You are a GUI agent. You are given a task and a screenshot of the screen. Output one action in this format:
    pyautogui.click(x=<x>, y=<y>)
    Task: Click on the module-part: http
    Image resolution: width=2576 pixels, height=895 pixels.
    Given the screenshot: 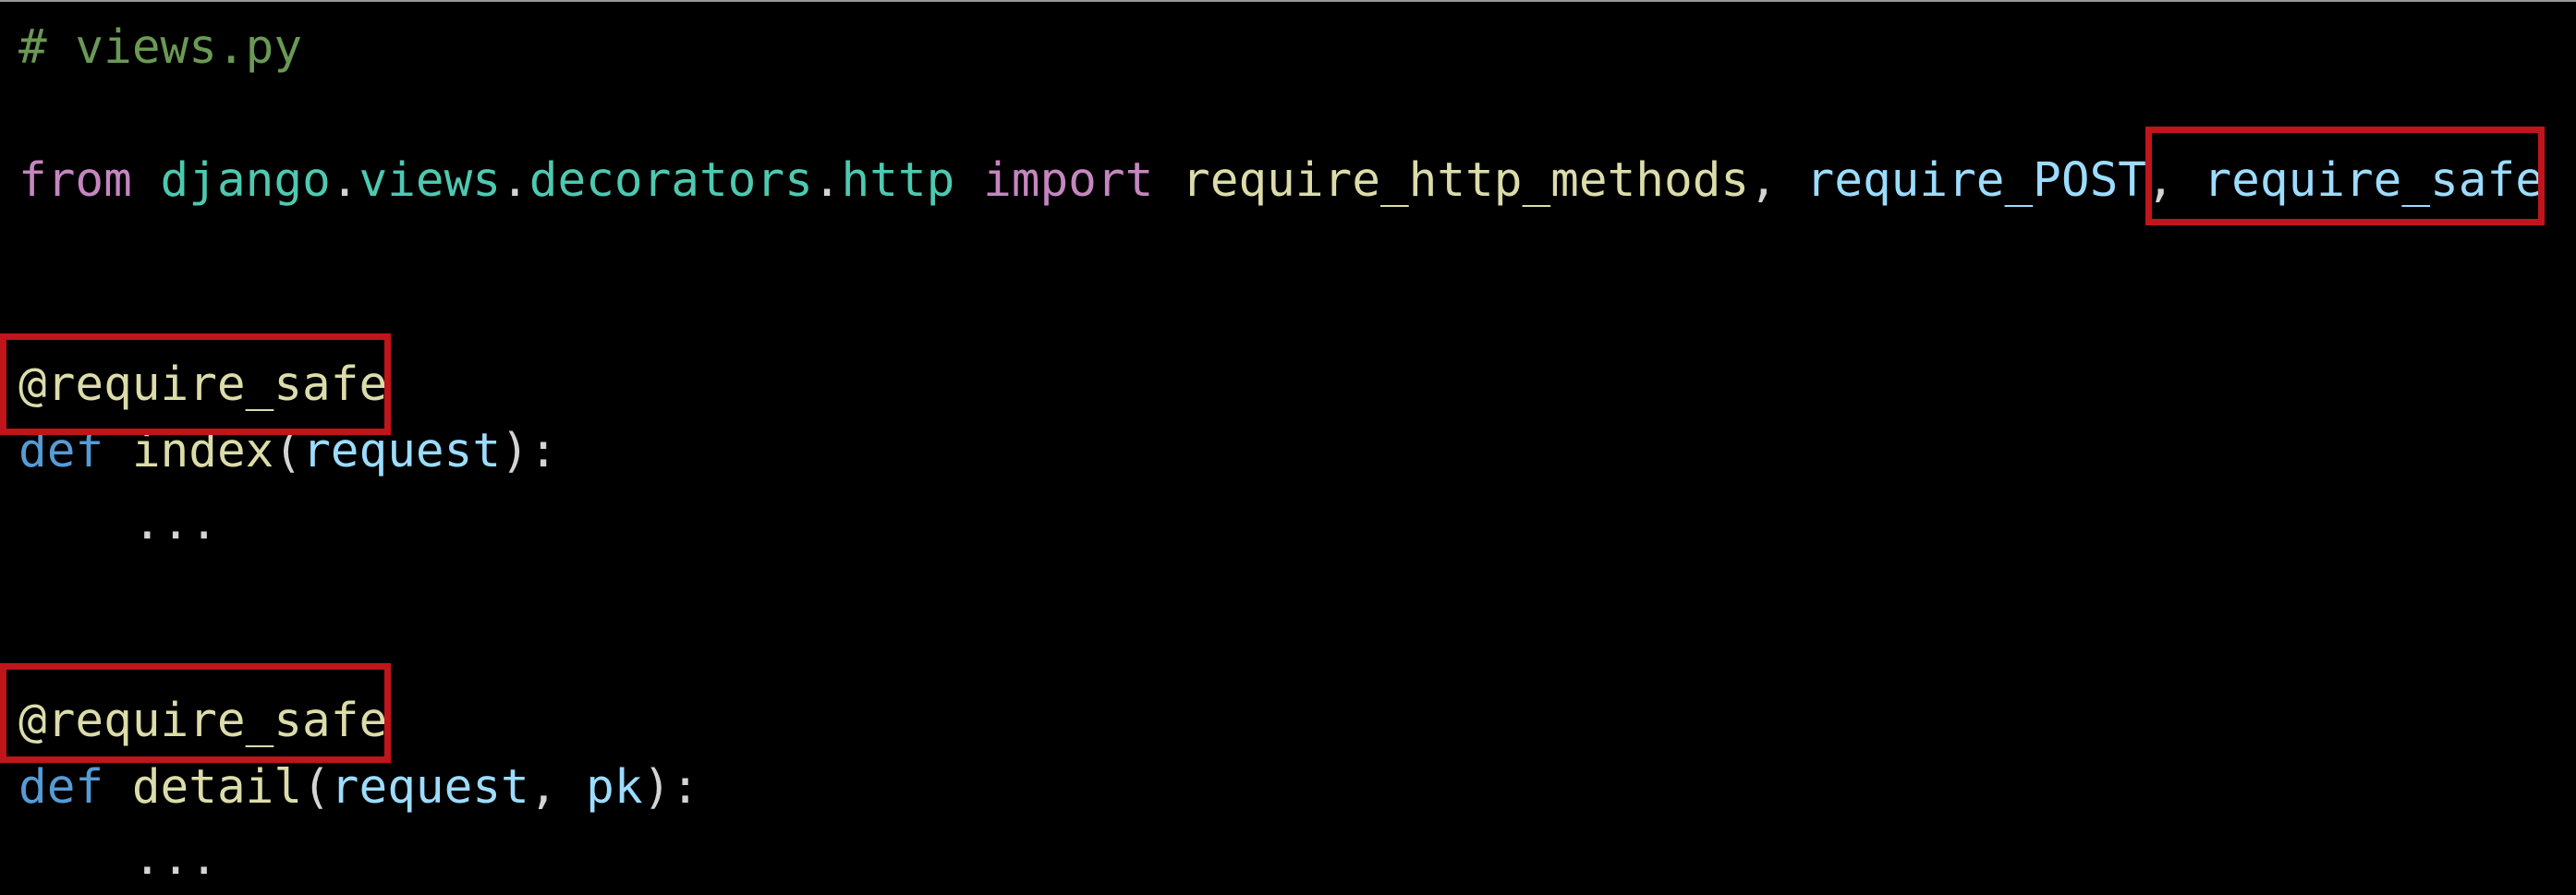 What is the action you would take?
    pyautogui.click(x=898, y=181)
    